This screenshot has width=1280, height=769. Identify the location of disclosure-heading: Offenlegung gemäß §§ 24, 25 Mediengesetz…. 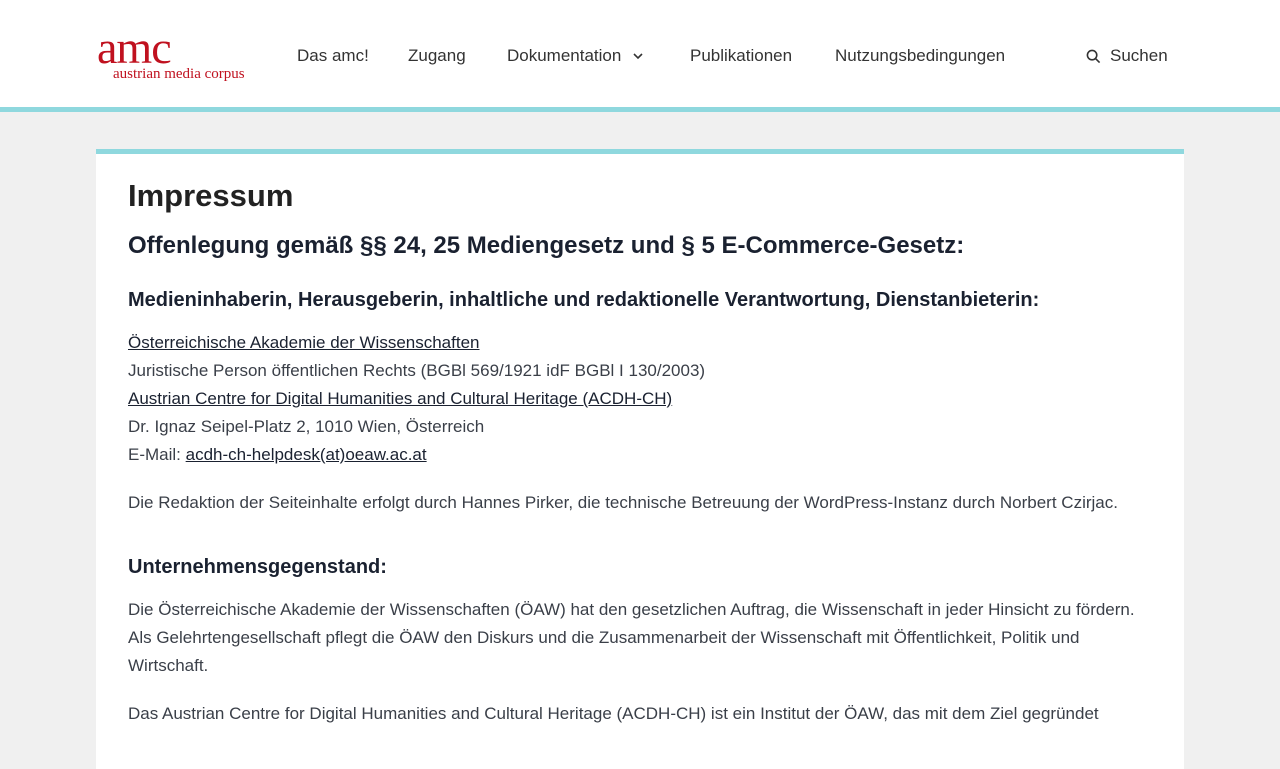
(546, 245).